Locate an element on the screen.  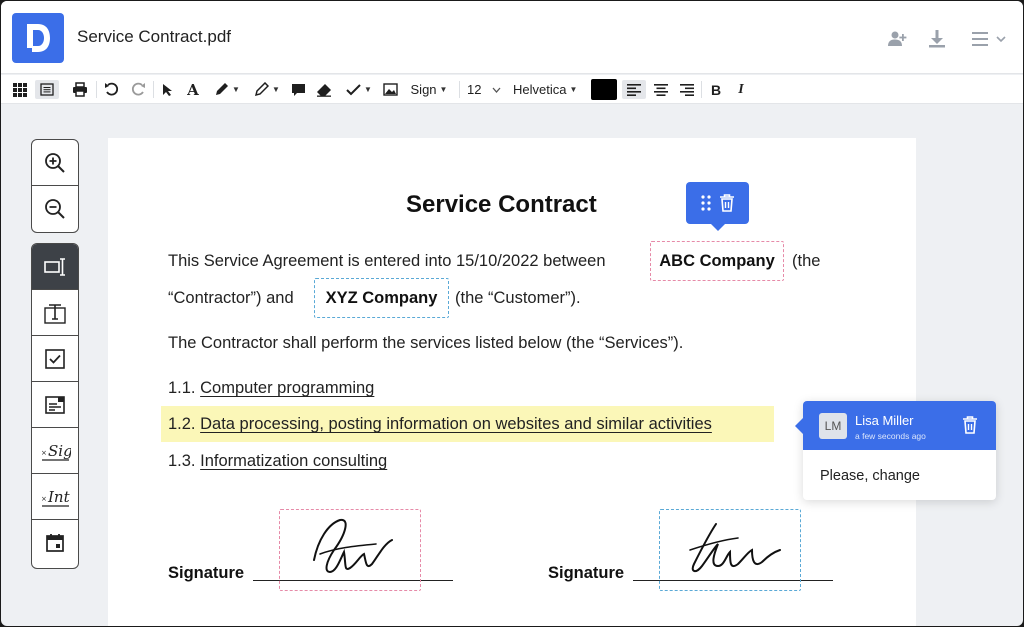
list-item: 1.1. Computer programming is located at coordinates (271, 388).